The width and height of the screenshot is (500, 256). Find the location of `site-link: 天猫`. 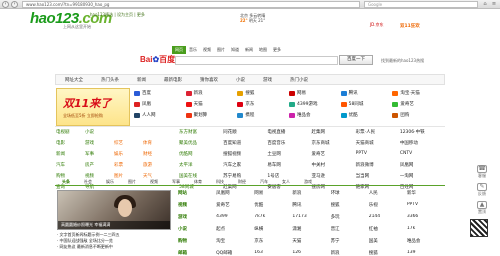

site-link: 天猫 is located at coordinates (211, 104).